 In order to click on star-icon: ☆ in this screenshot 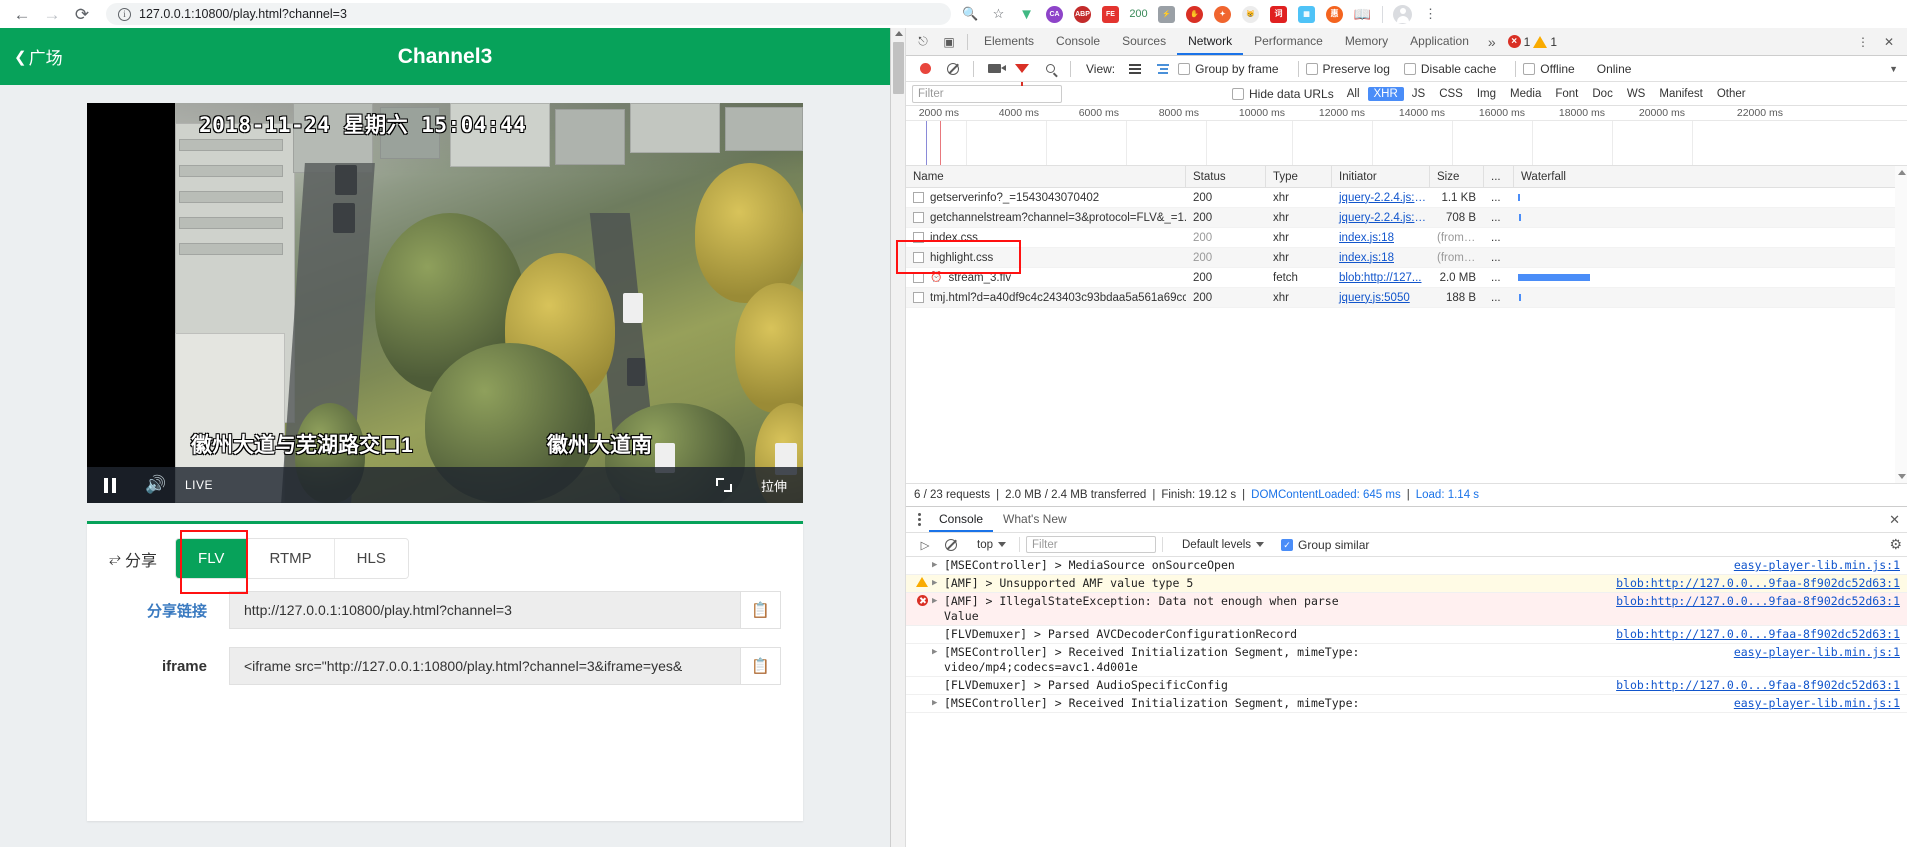, I will do `click(998, 14)`.